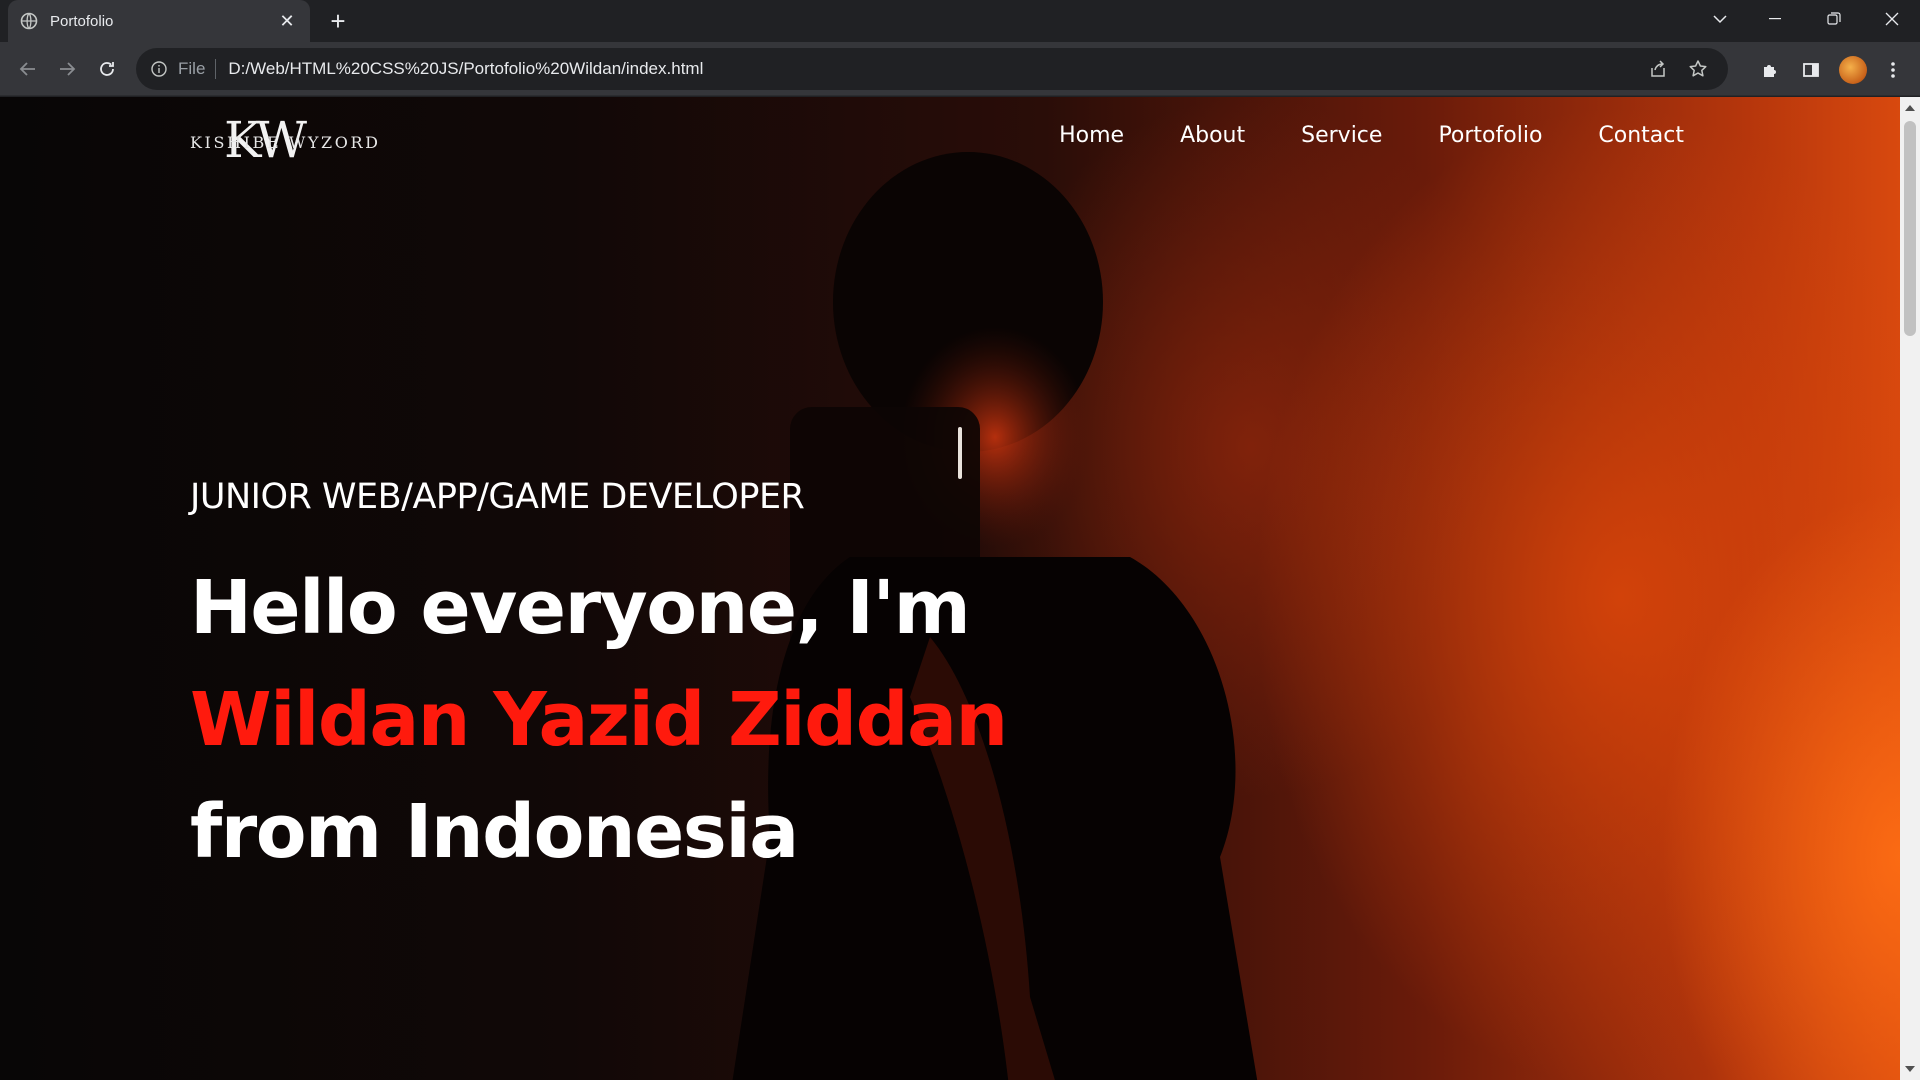  Describe the element at coordinates (1212, 135) in the screenshot. I see `nav-link-about: About` at that location.